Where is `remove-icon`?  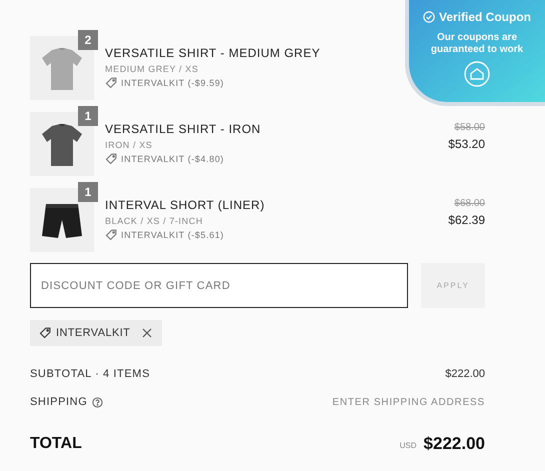
remove-icon is located at coordinates (147, 333).